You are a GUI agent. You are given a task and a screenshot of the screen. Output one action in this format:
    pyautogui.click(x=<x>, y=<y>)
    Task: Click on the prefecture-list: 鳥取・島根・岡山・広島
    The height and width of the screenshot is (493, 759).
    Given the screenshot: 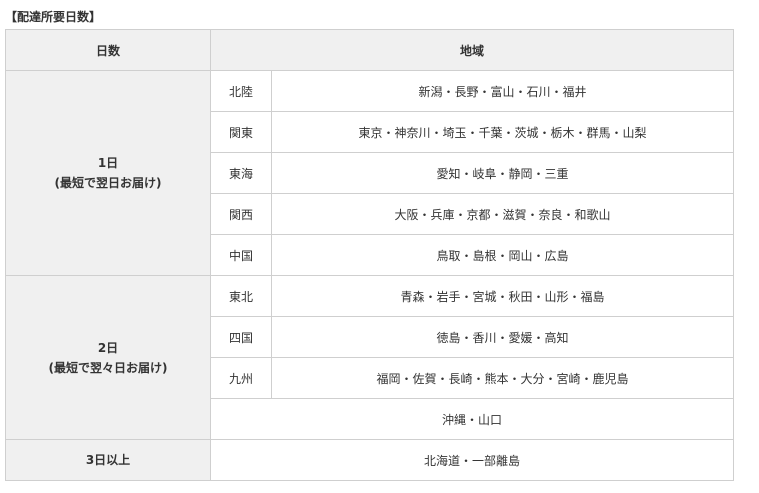 What is the action you would take?
    pyautogui.click(x=502, y=255)
    